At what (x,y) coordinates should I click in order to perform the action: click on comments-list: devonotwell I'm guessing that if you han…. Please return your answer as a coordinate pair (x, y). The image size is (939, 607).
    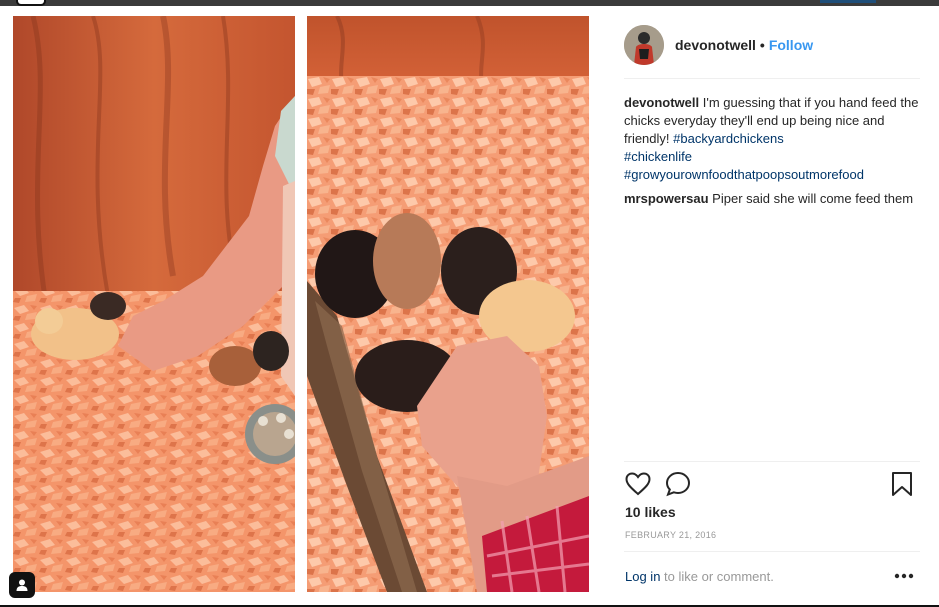
    Looking at the image, I should click on (772, 154).